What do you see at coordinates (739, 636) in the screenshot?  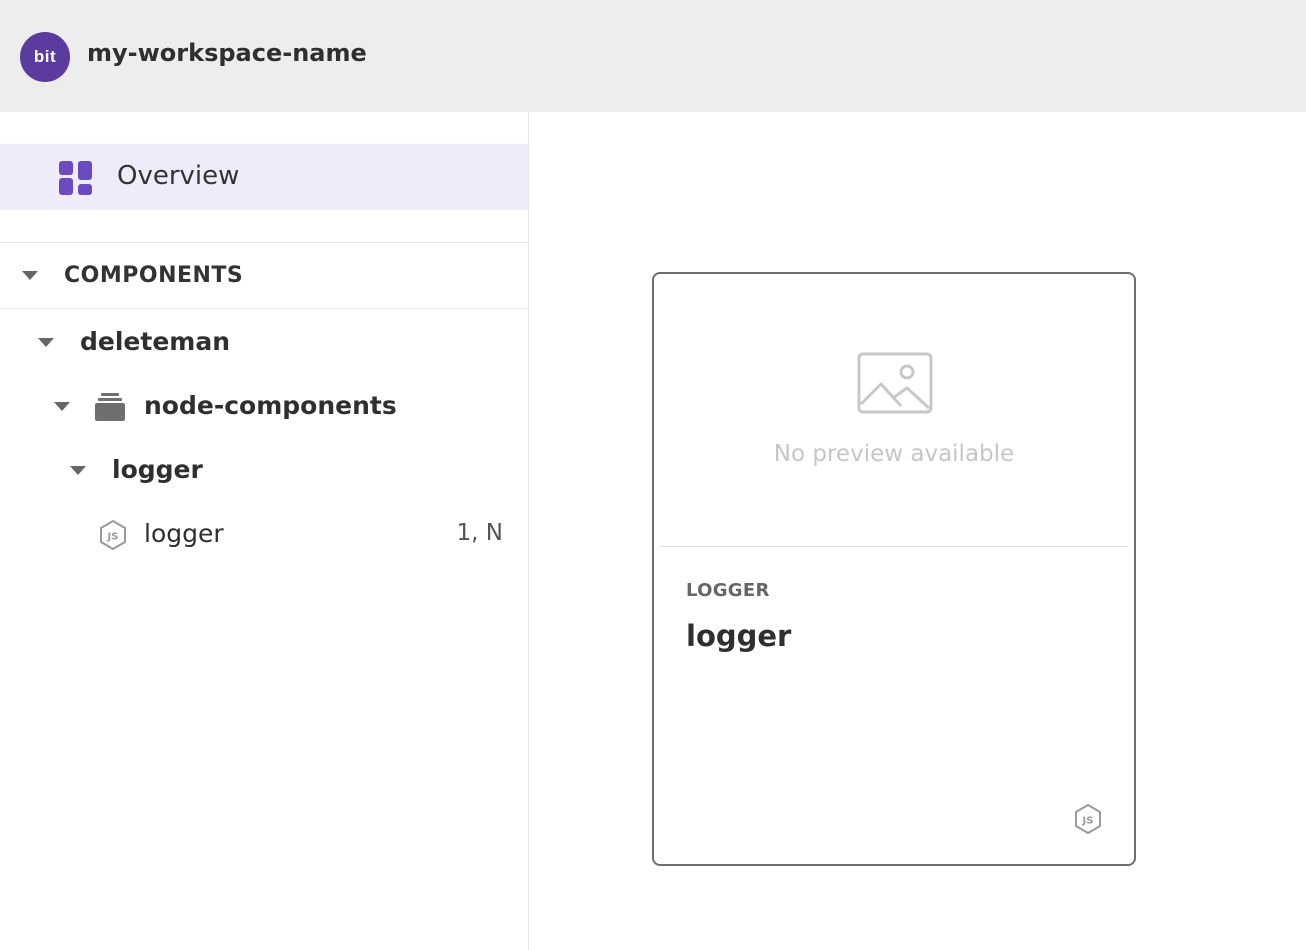 I see `card-component-name: logger` at bounding box center [739, 636].